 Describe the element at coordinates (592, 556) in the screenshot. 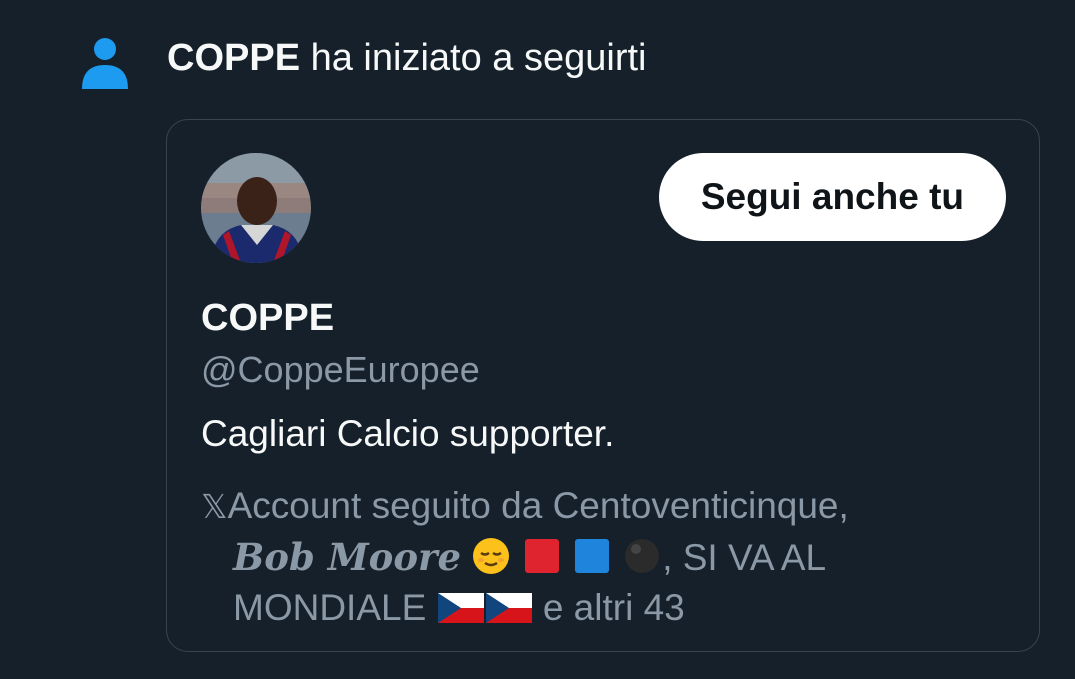

I see `blue-square-emoji` at that location.